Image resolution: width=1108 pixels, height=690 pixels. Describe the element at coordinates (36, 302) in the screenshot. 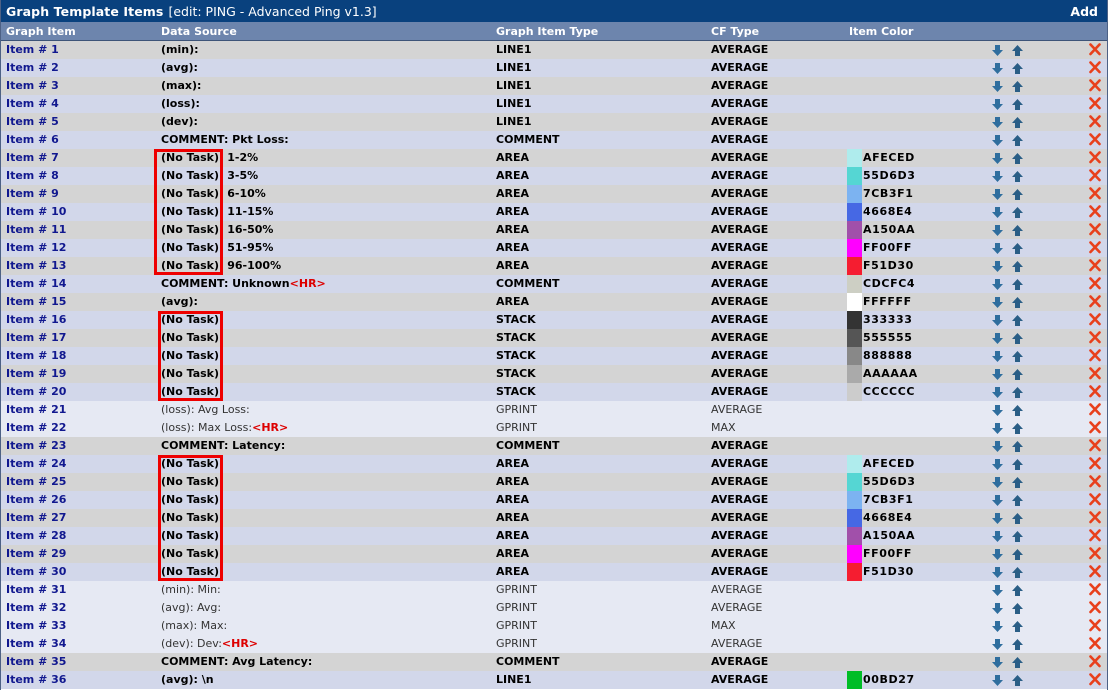

I see `graph-item-link: Item # 15` at that location.